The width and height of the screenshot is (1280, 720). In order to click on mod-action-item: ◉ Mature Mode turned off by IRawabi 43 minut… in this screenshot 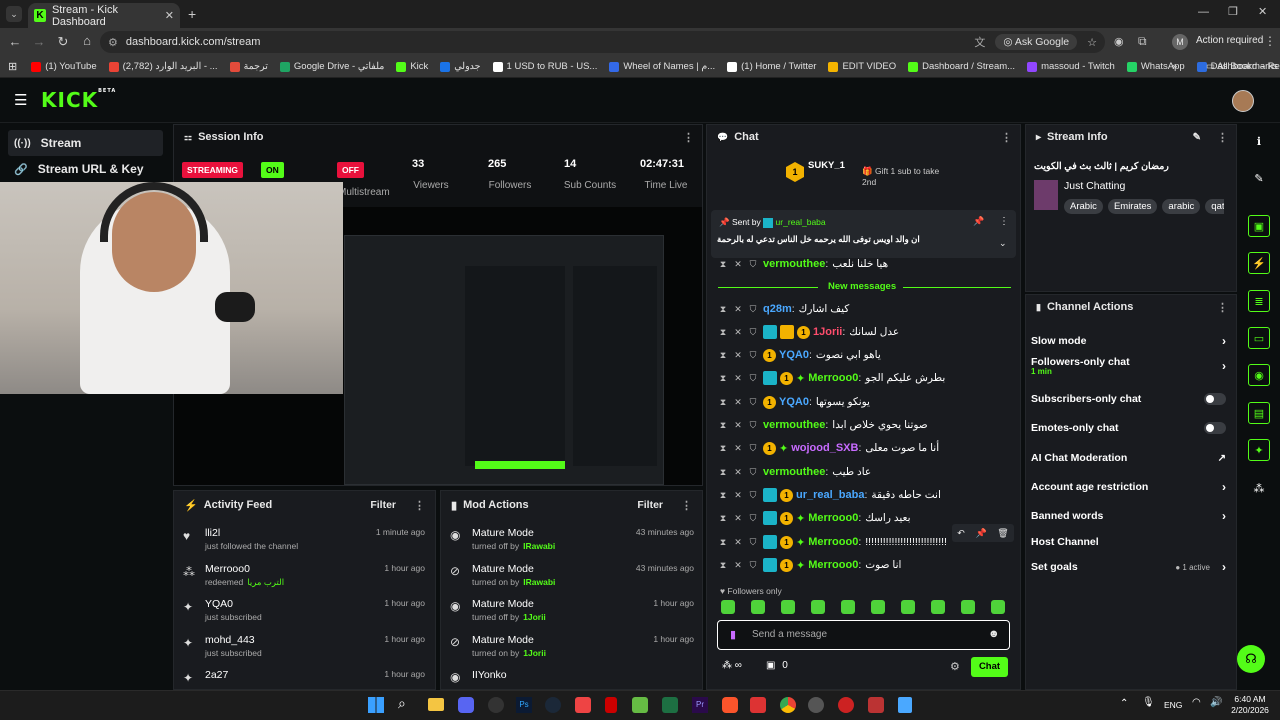, I will do `click(575, 545)`.